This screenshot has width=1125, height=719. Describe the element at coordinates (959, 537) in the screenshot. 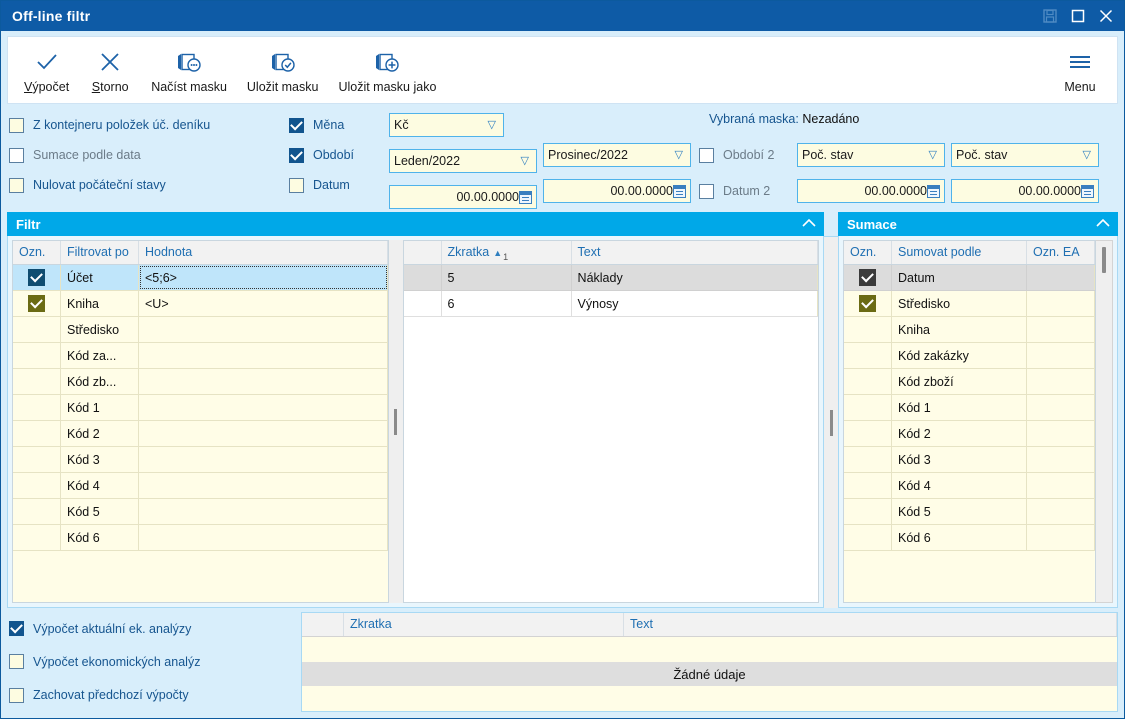

I see `row-name-cell: Kód 6` at that location.